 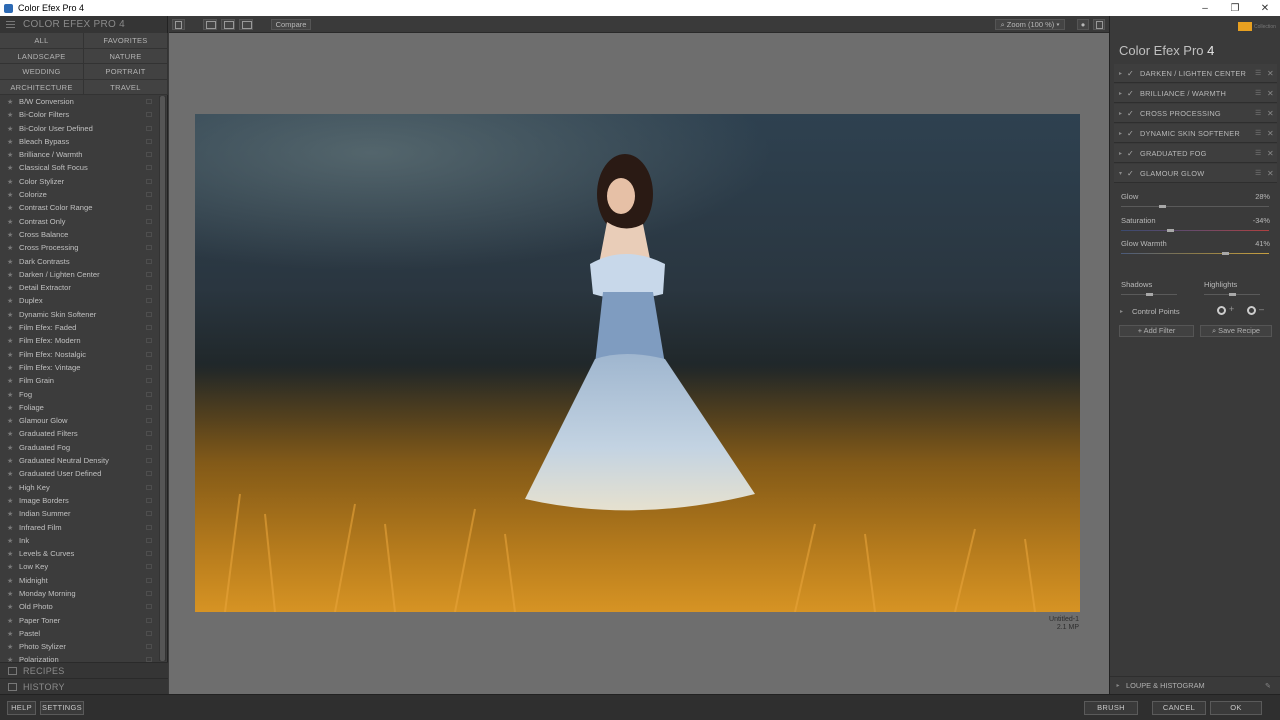 What do you see at coordinates (291, 24) in the screenshot?
I see `compare-button: Compare` at bounding box center [291, 24].